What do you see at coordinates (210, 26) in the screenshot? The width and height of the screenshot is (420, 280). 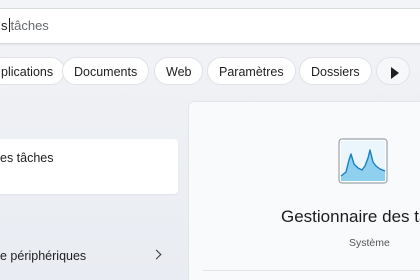 I see `search-input: s tâches` at bounding box center [210, 26].